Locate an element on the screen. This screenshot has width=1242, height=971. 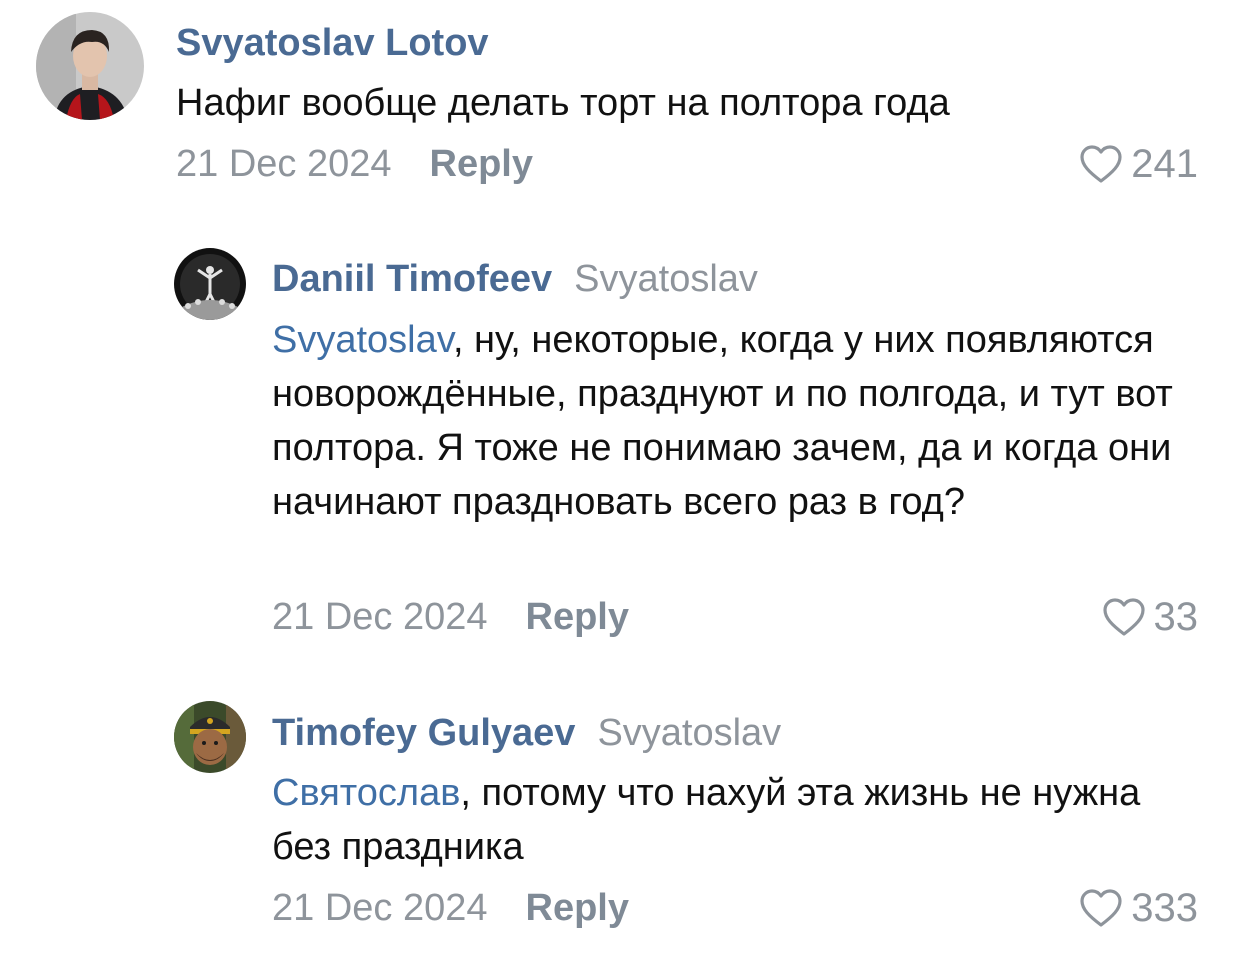
like-button: 33 is located at coordinates (1150, 617).